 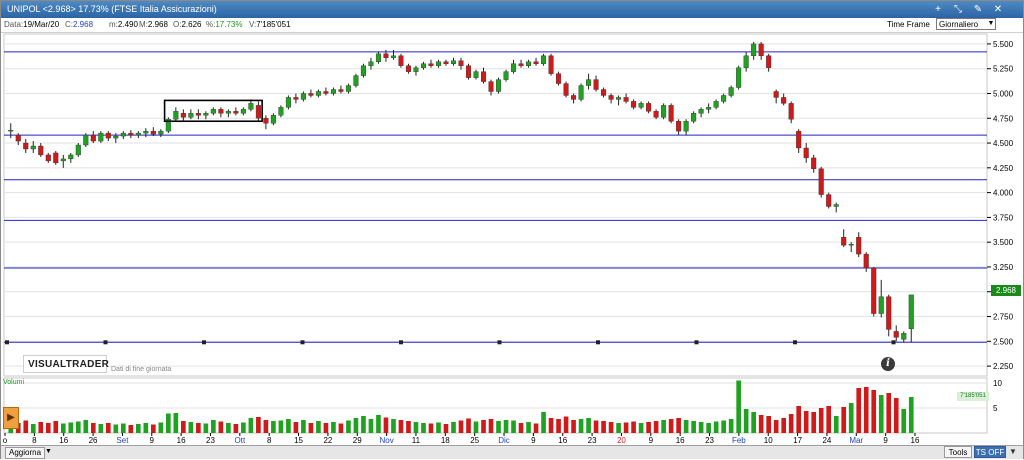 What do you see at coordinates (990, 452) in the screenshot?
I see `ts-off-button: TS OFF` at bounding box center [990, 452].